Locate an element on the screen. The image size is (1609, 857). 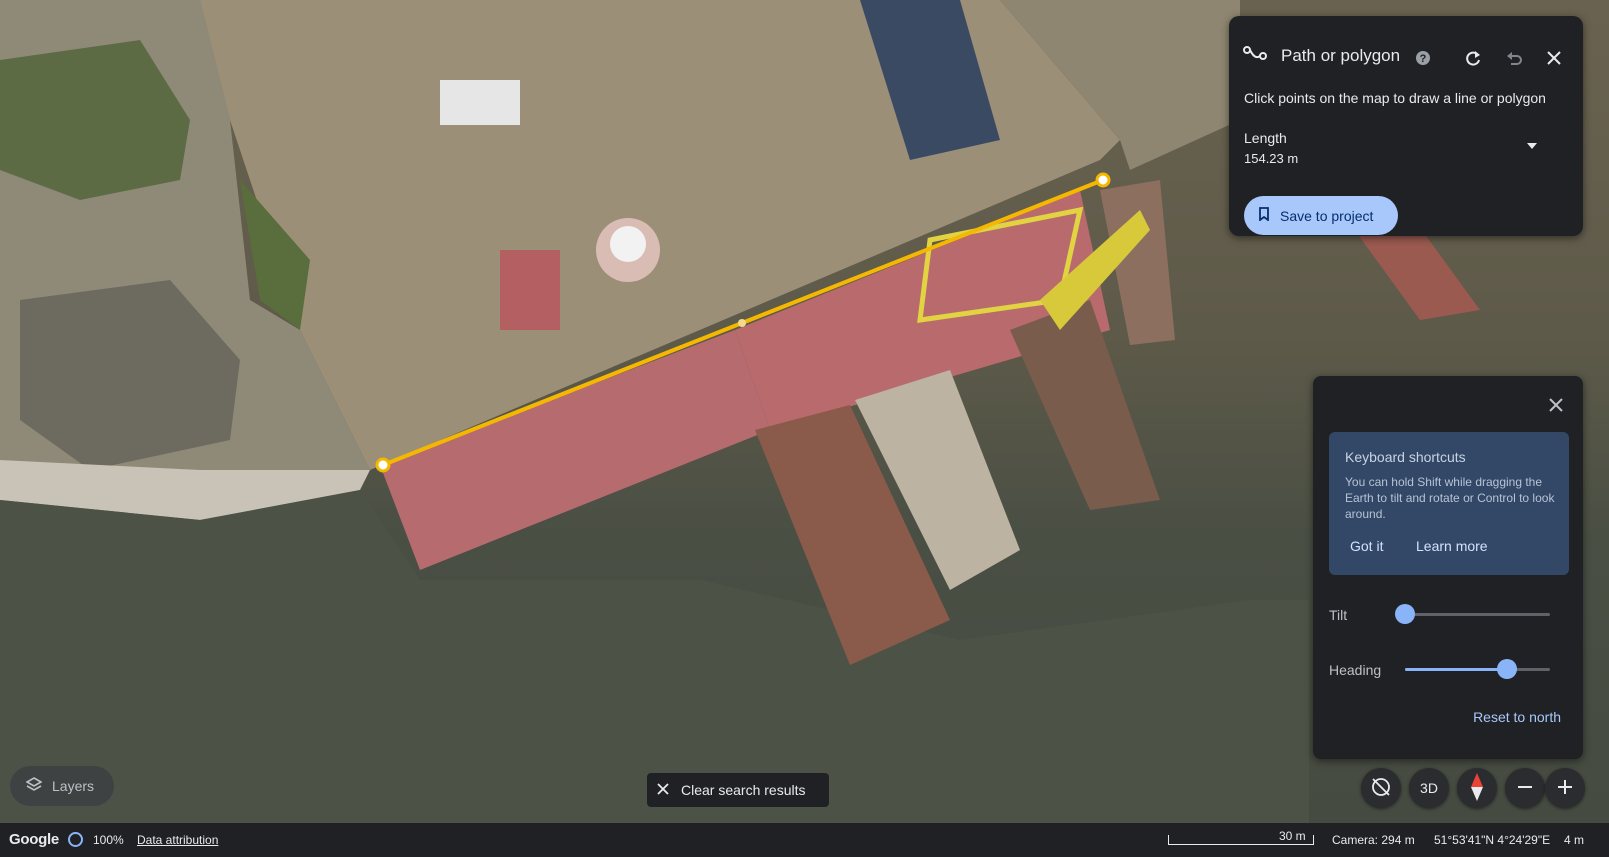
tilt-slider-thumb is located at coordinates (1405, 614).